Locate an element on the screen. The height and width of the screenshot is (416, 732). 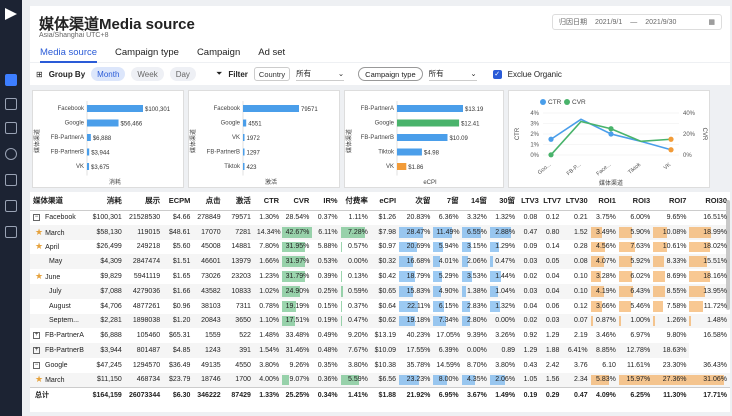
column-header: ROI30 is located at coordinates (709, 201).